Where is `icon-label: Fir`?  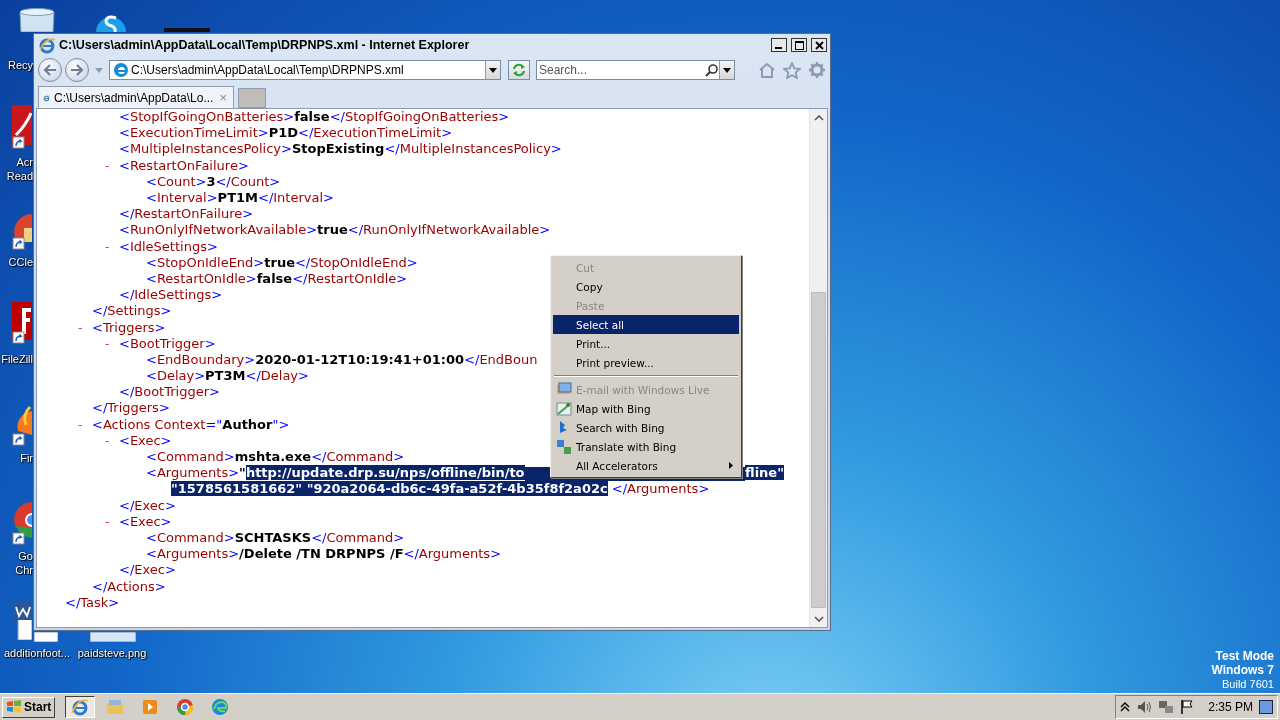
icon-label: Fir is located at coordinates (16, 458).